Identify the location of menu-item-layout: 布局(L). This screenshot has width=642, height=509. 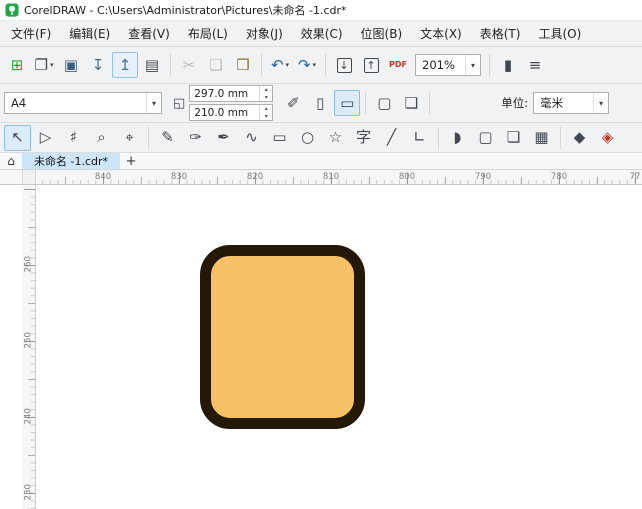
(208, 33).